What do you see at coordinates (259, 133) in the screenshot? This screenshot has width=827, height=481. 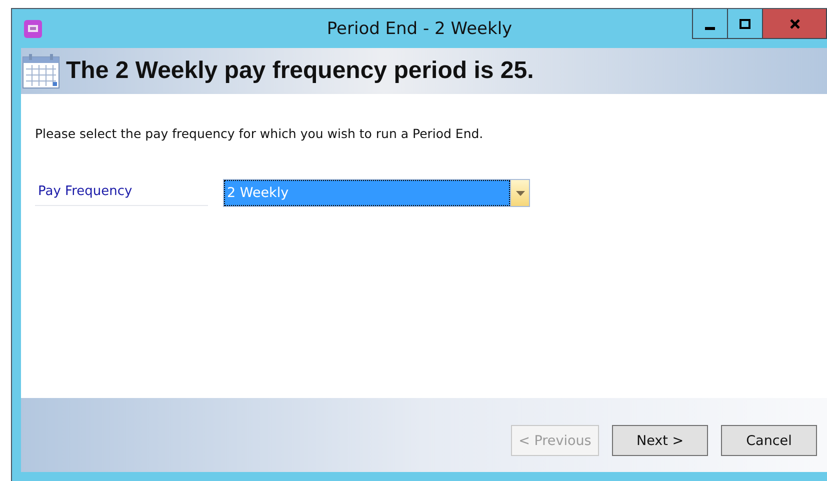 I see `instruction-text: Please select the pay frequency for which you wish to run a Period End.` at bounding box center [259, 133].